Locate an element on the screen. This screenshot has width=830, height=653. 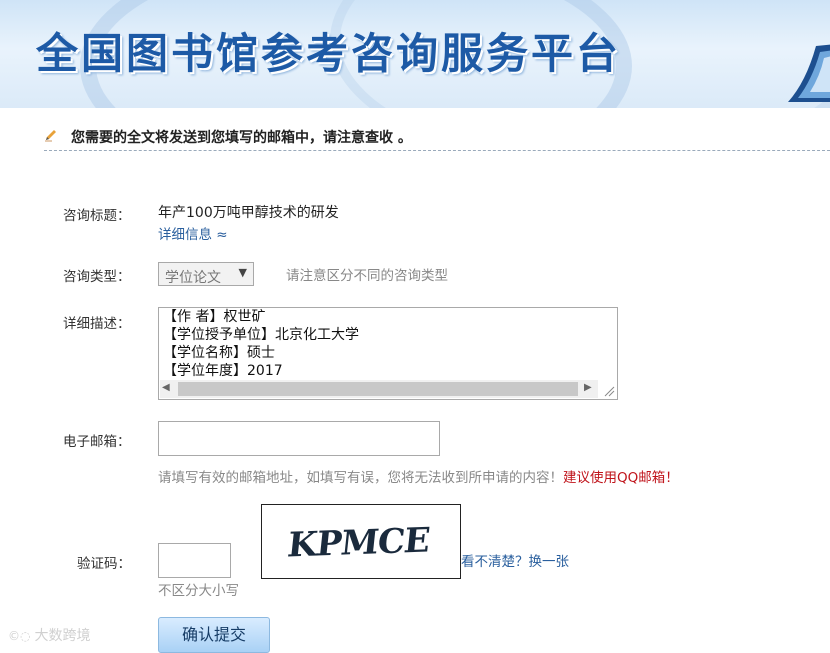
type-hint: 请注意区分不同的咨询类型 is located at coordinates (367, 276).